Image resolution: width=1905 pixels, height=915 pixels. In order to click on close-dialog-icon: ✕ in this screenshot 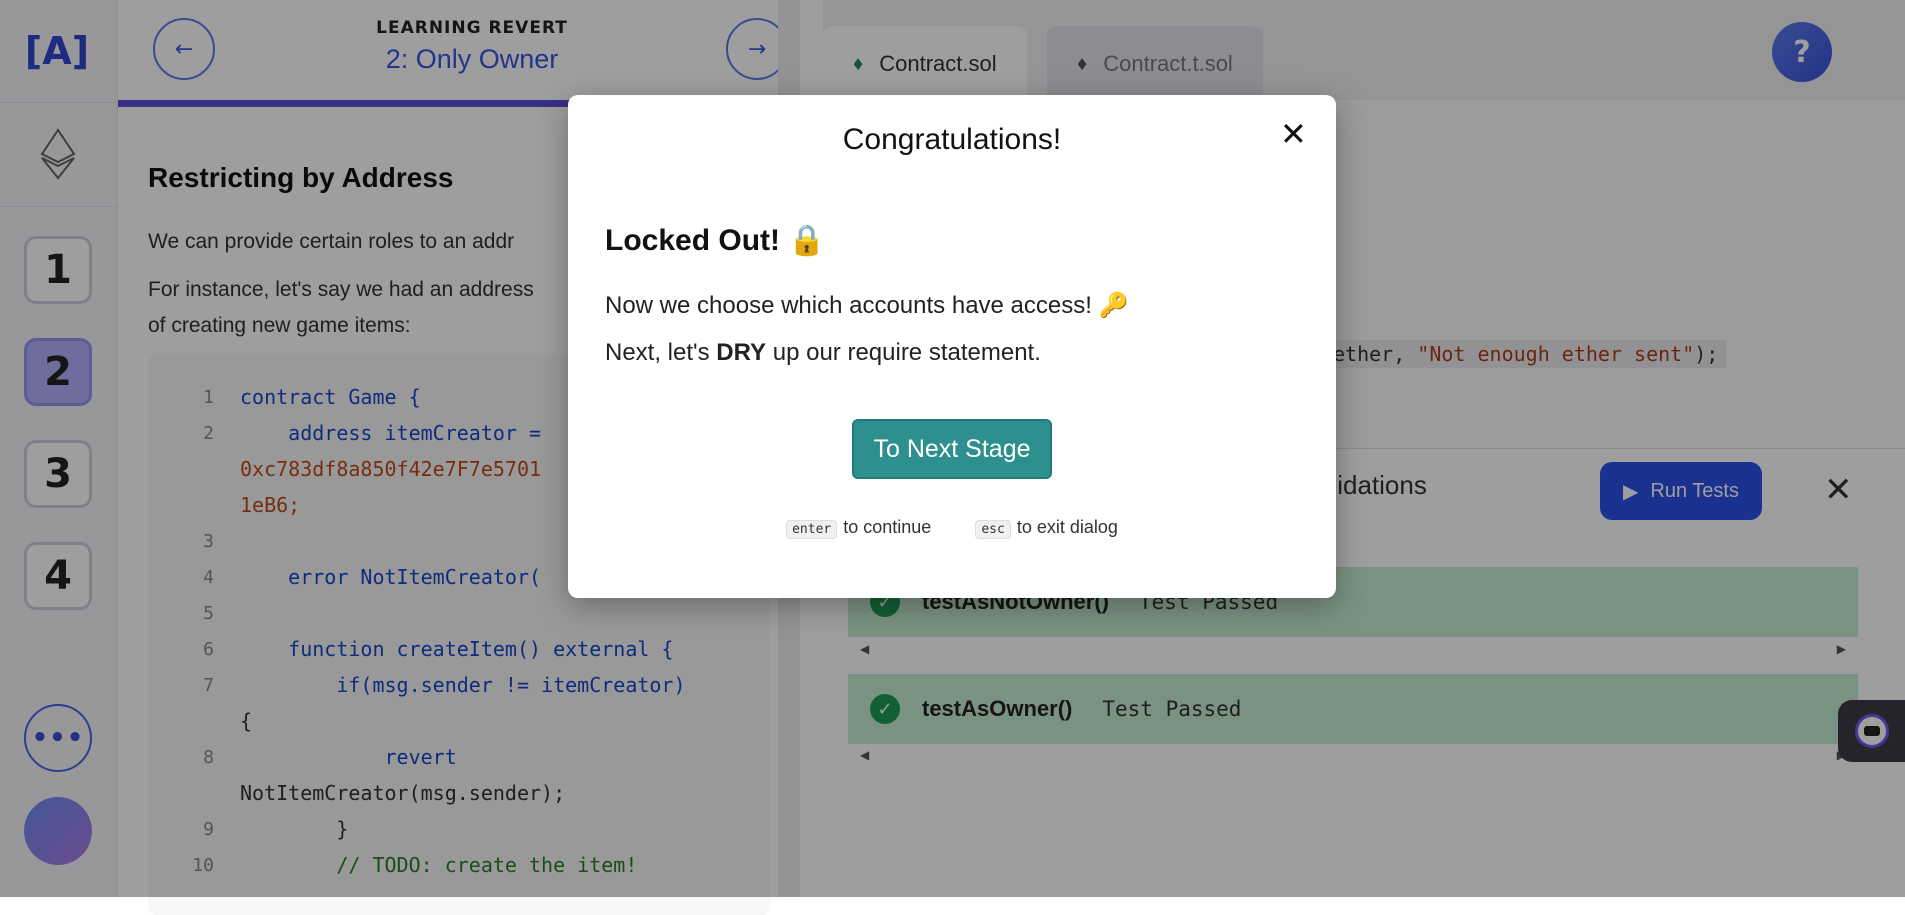, I will do `click(1293, 134)`.